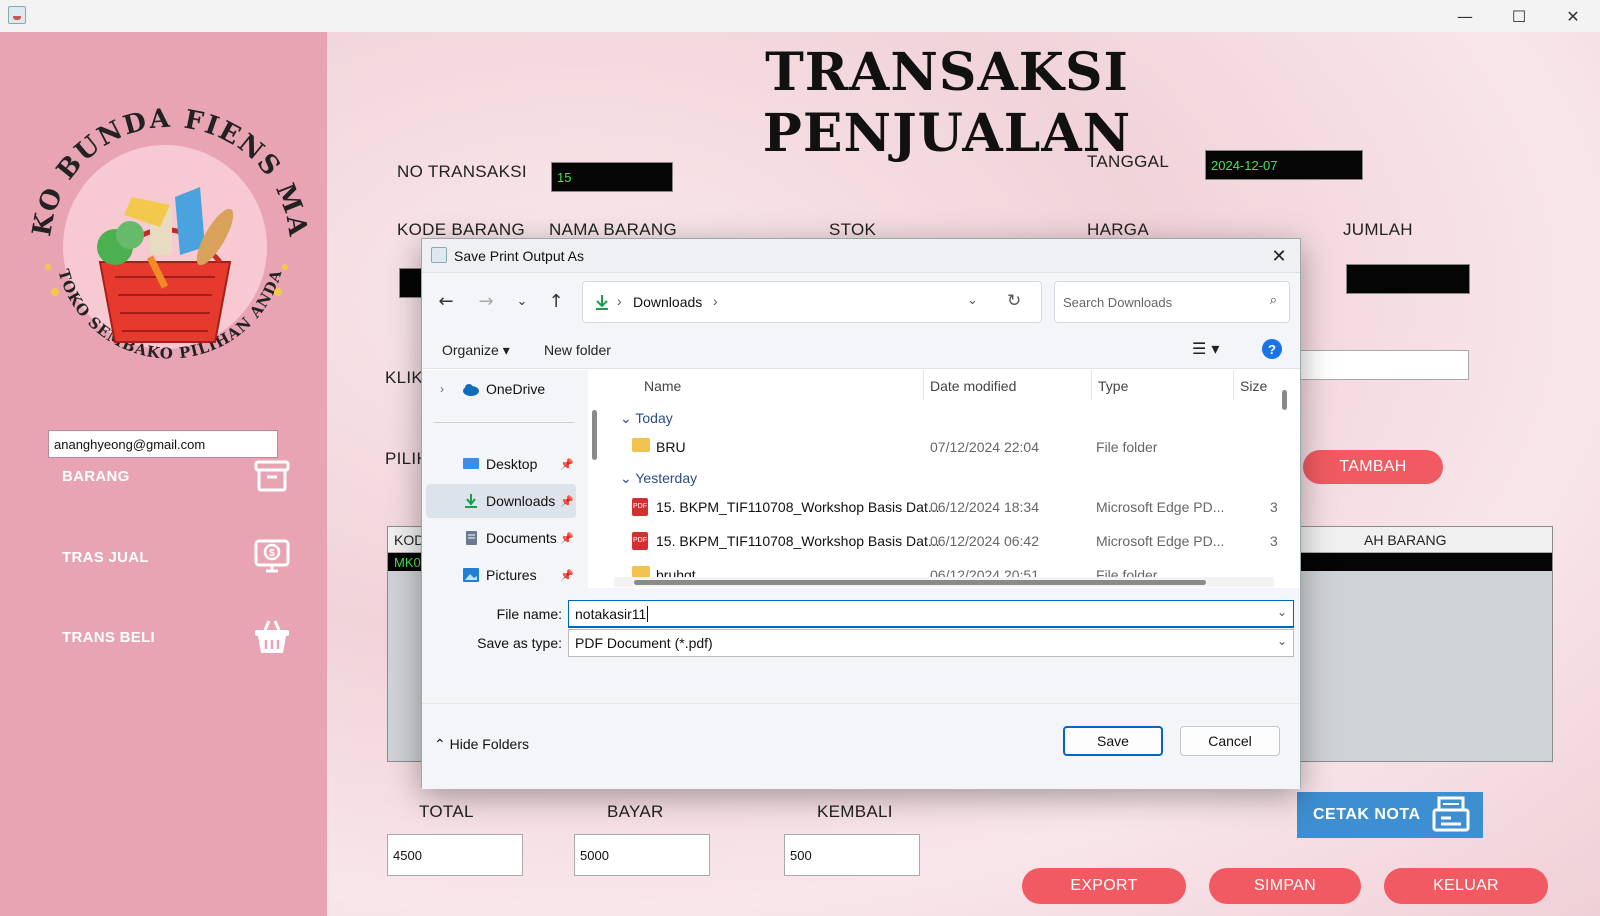 The image size is (1600, 916). I want to click on search-icon: ⌕, so click(1273, 300).